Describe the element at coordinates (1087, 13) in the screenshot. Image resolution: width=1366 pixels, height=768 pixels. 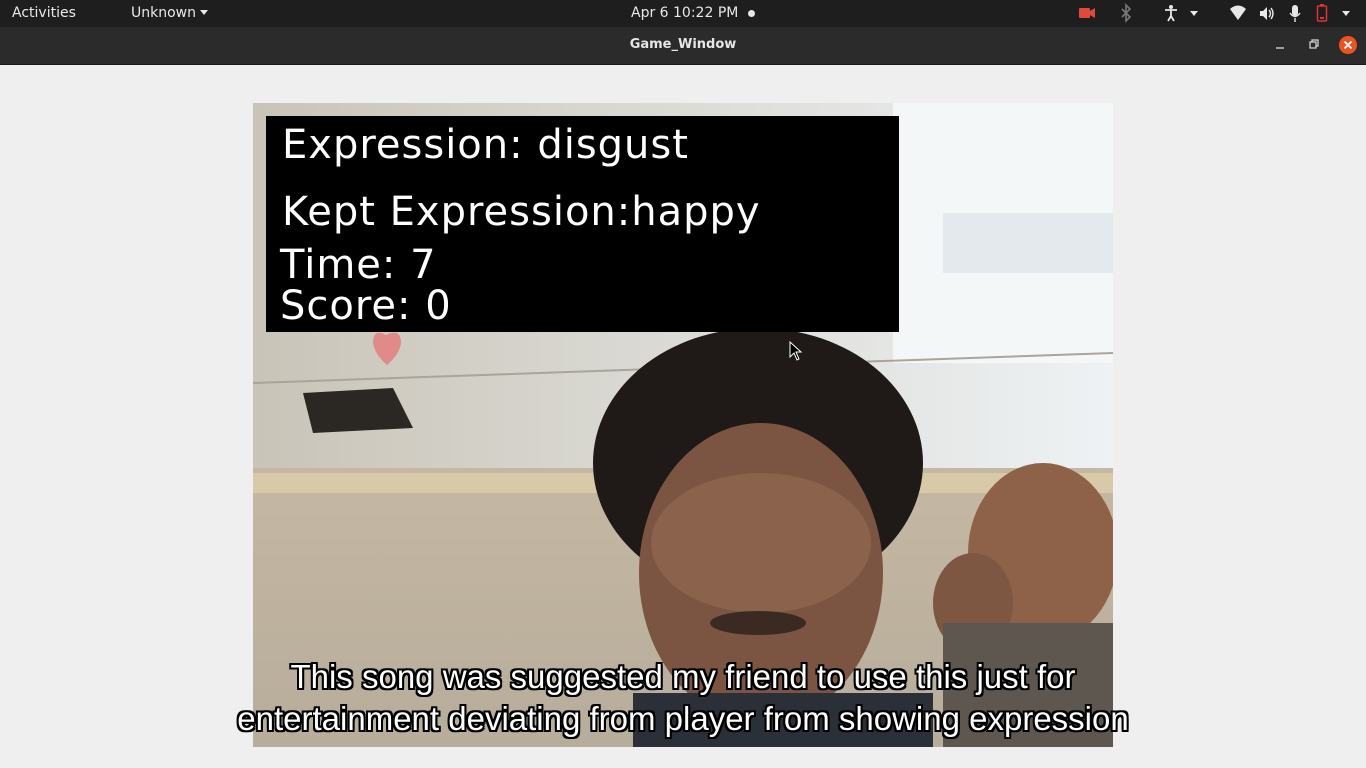
I see `camera-icon` at that location.